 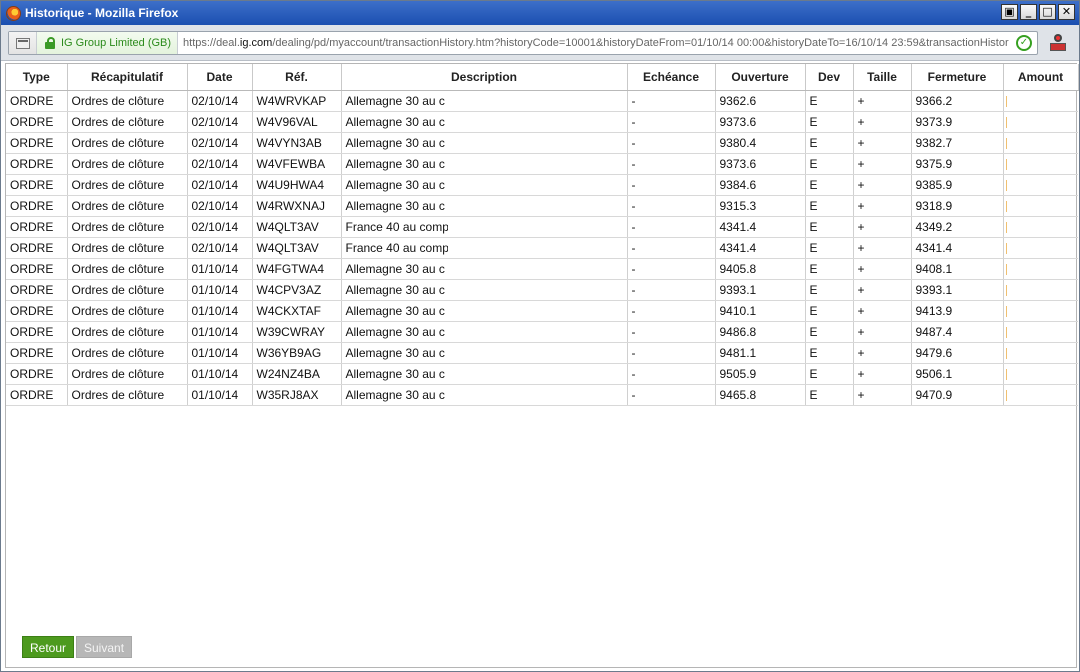 I want to click on cell-open: 9384.6, so click(x=760, y=185).